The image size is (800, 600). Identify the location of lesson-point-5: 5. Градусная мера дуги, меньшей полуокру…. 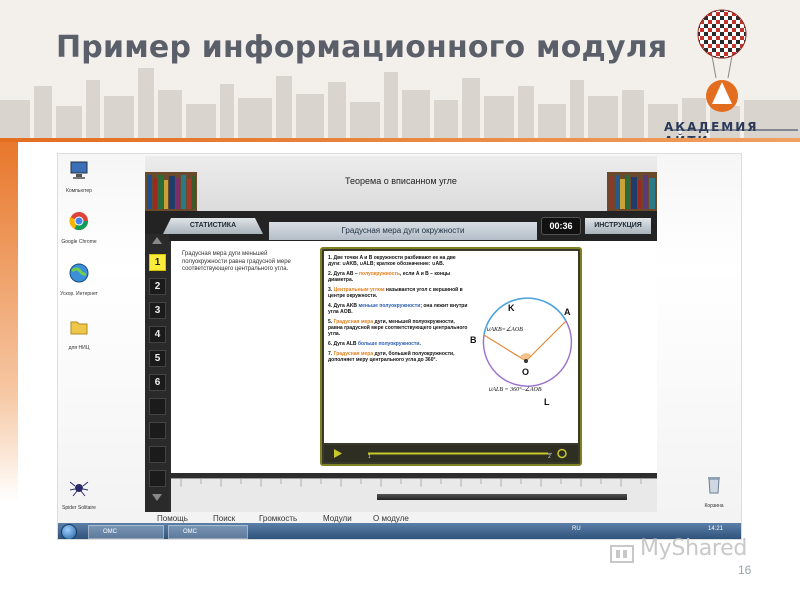
(398, 328).